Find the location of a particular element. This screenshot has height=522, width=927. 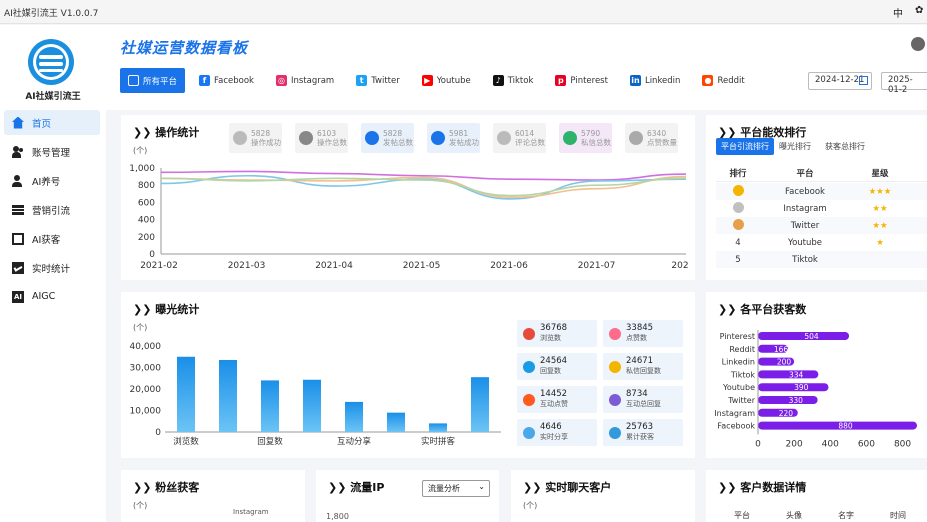

traffic-select: 流量分析 ⌄ is located at coordinates (456, 488).